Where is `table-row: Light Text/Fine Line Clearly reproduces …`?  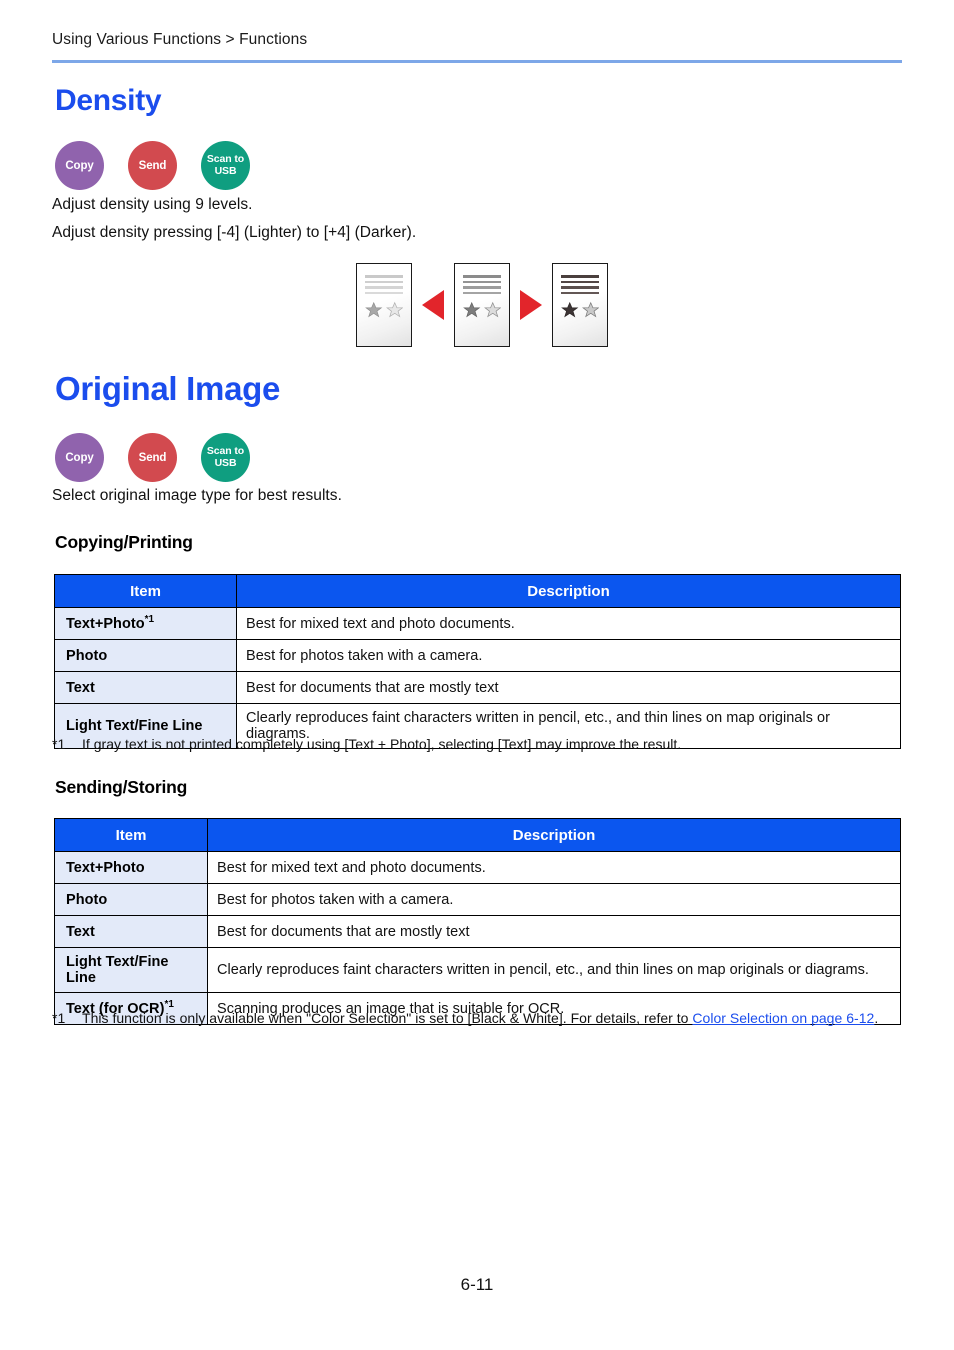
table-row: Light Text/Fine Line Clearly reproduces … is located at coordinates (477, 970).